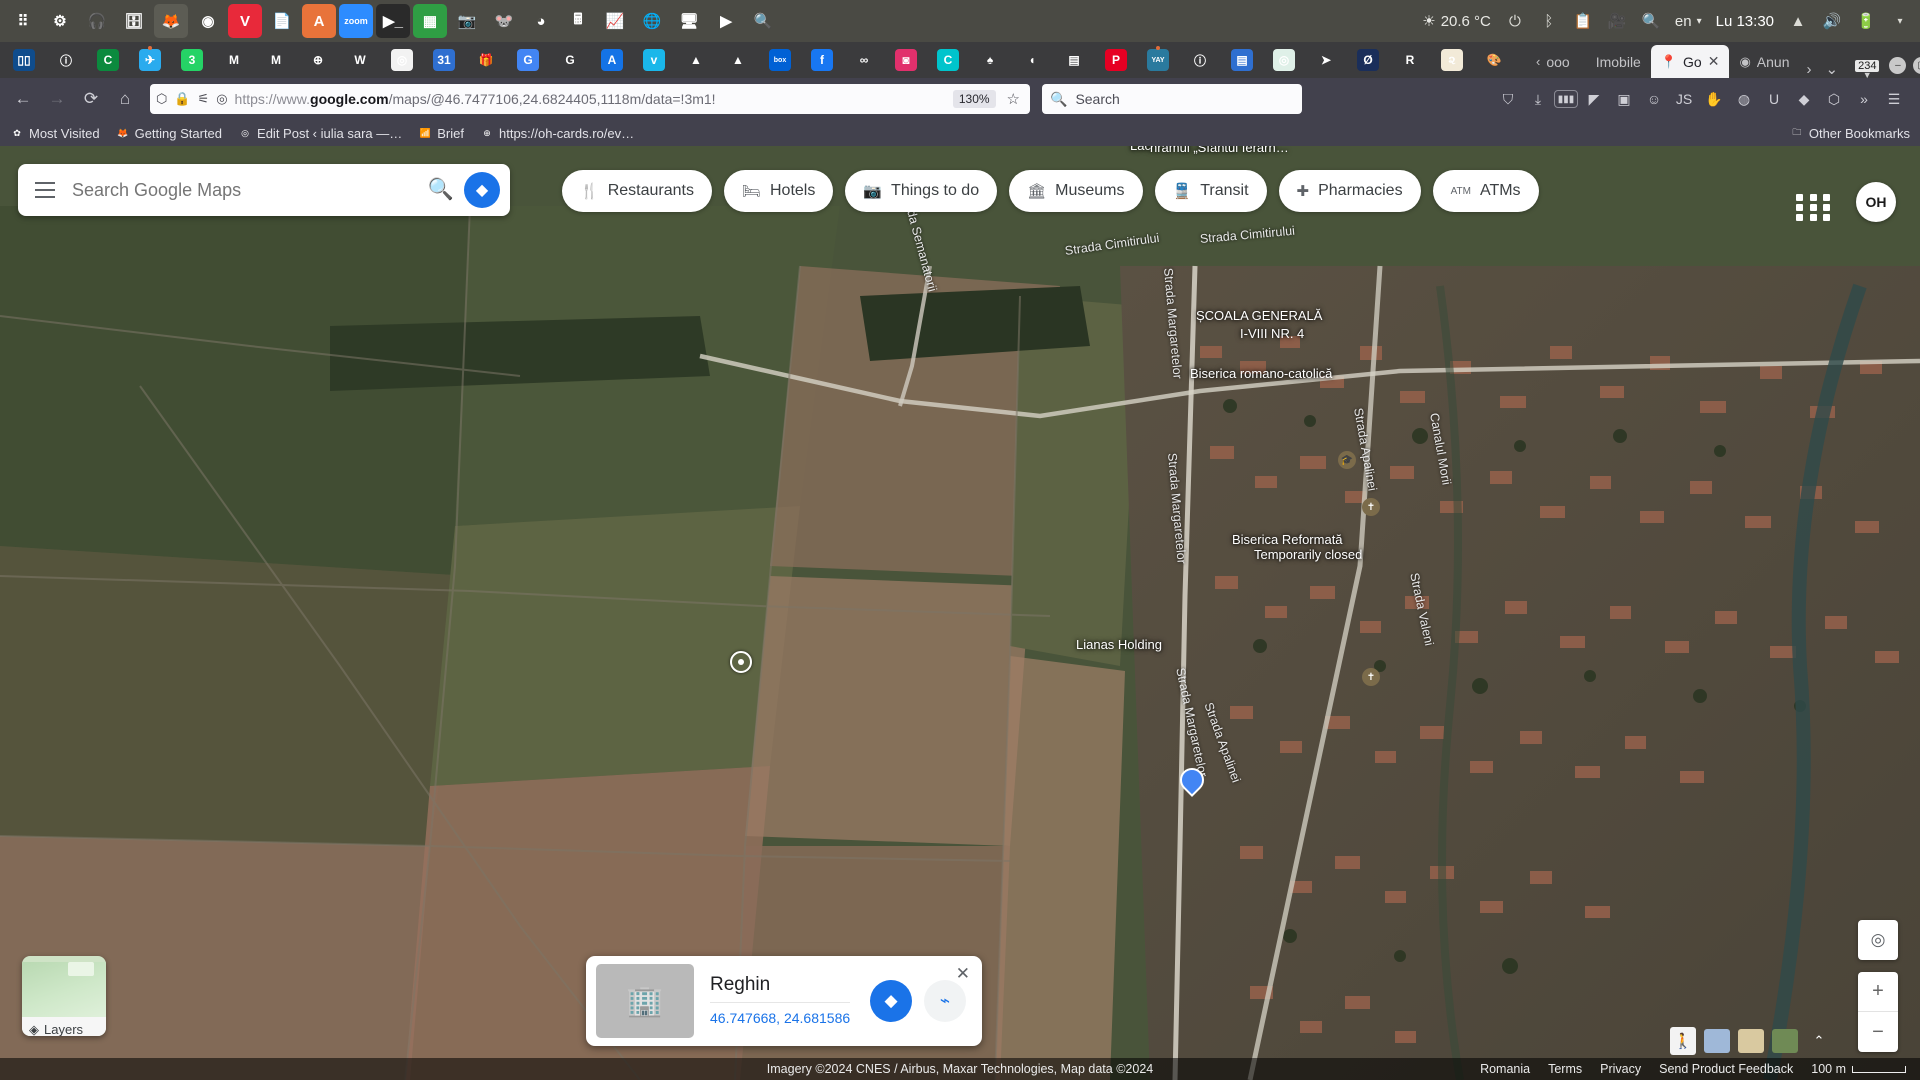 This screenshot has width=1920, height=1080. What do you see at coordinates (1834, 99) in the screenshot?
I see `extension-gray-icon: ⬡` at bounding box center [1834, 99].